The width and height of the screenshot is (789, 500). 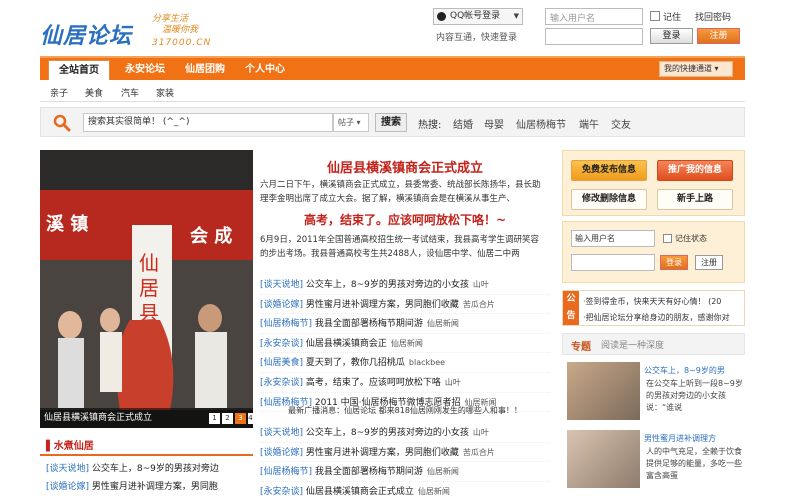 I want to click on nav-item-group-buy: 仙居团购, so click(x=205, y=70).